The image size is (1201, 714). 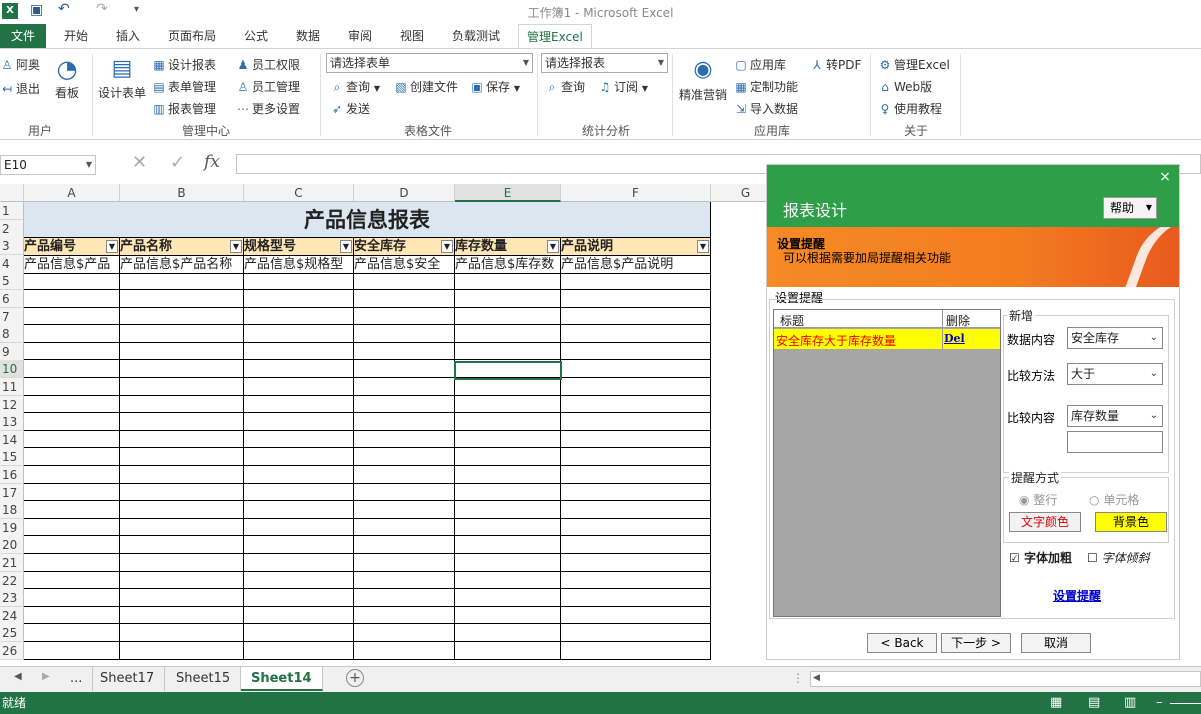 I want to click on row-header: 13, so click(x=12, y=422).